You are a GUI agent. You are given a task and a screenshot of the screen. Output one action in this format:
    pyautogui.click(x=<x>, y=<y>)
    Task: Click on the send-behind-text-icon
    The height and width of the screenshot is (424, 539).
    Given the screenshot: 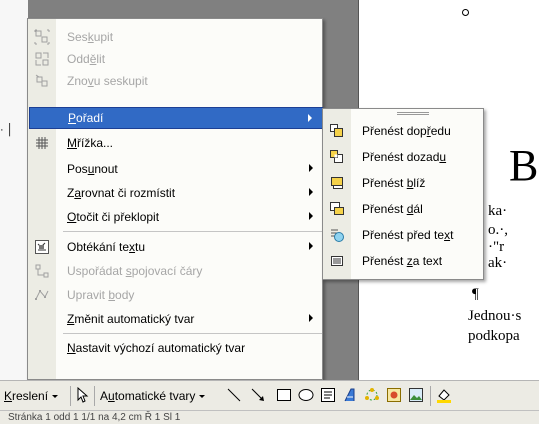 What is the action you would take?
    pyautogui.click(x=337, y=261)
    